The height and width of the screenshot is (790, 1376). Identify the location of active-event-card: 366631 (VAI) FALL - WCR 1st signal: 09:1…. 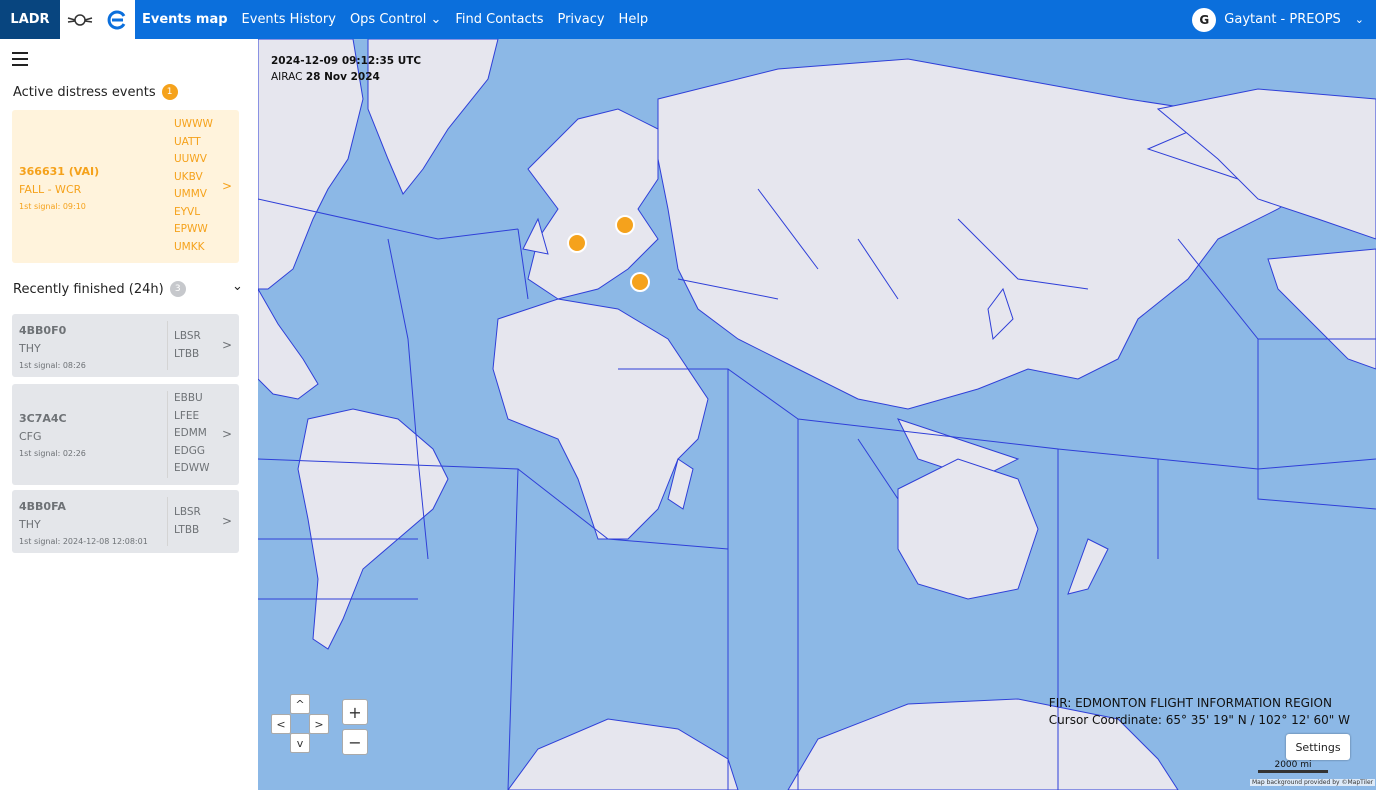
(125, 186).